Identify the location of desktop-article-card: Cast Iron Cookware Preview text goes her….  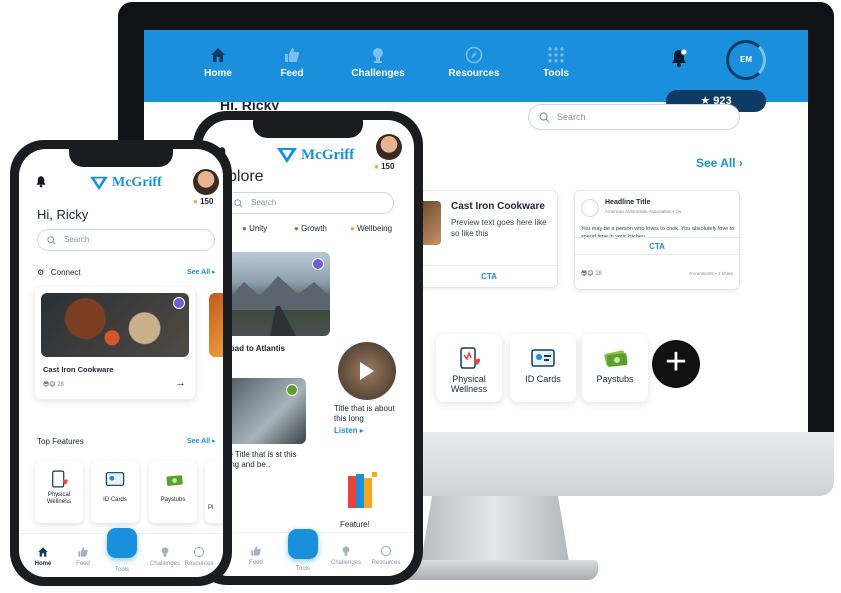
(489, 239).